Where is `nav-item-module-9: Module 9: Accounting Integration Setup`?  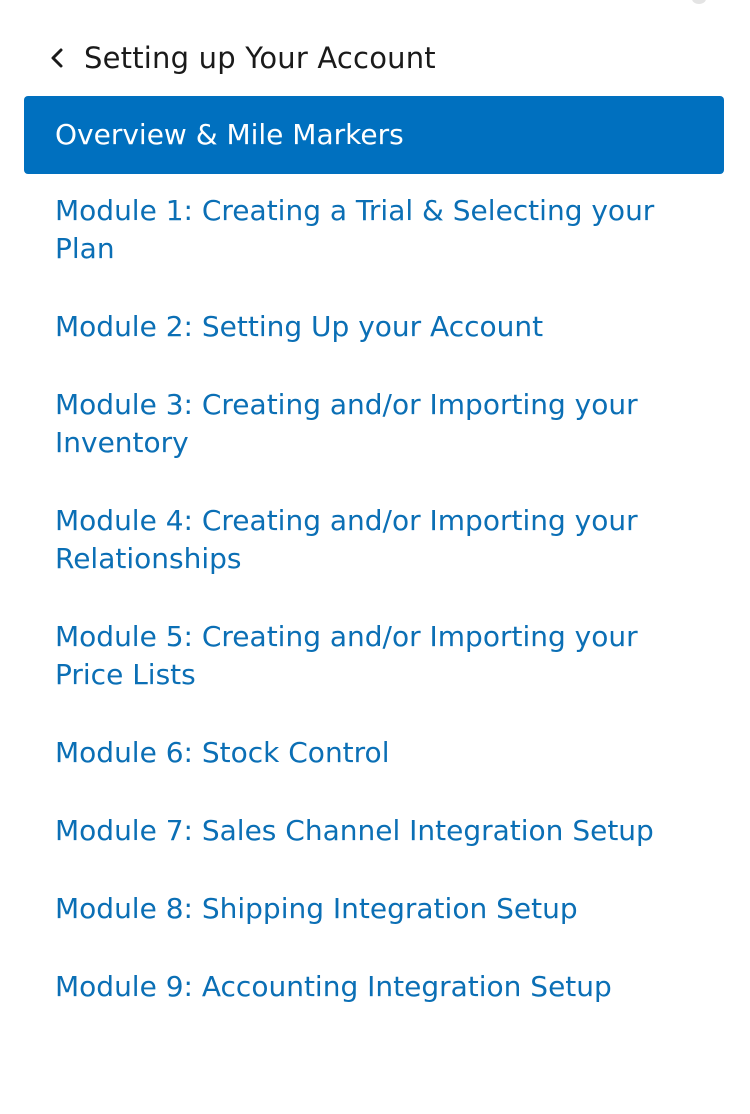 nav-item-module-9: Module 9: Accounting Integration Setup is located at coordinates (374, 989).